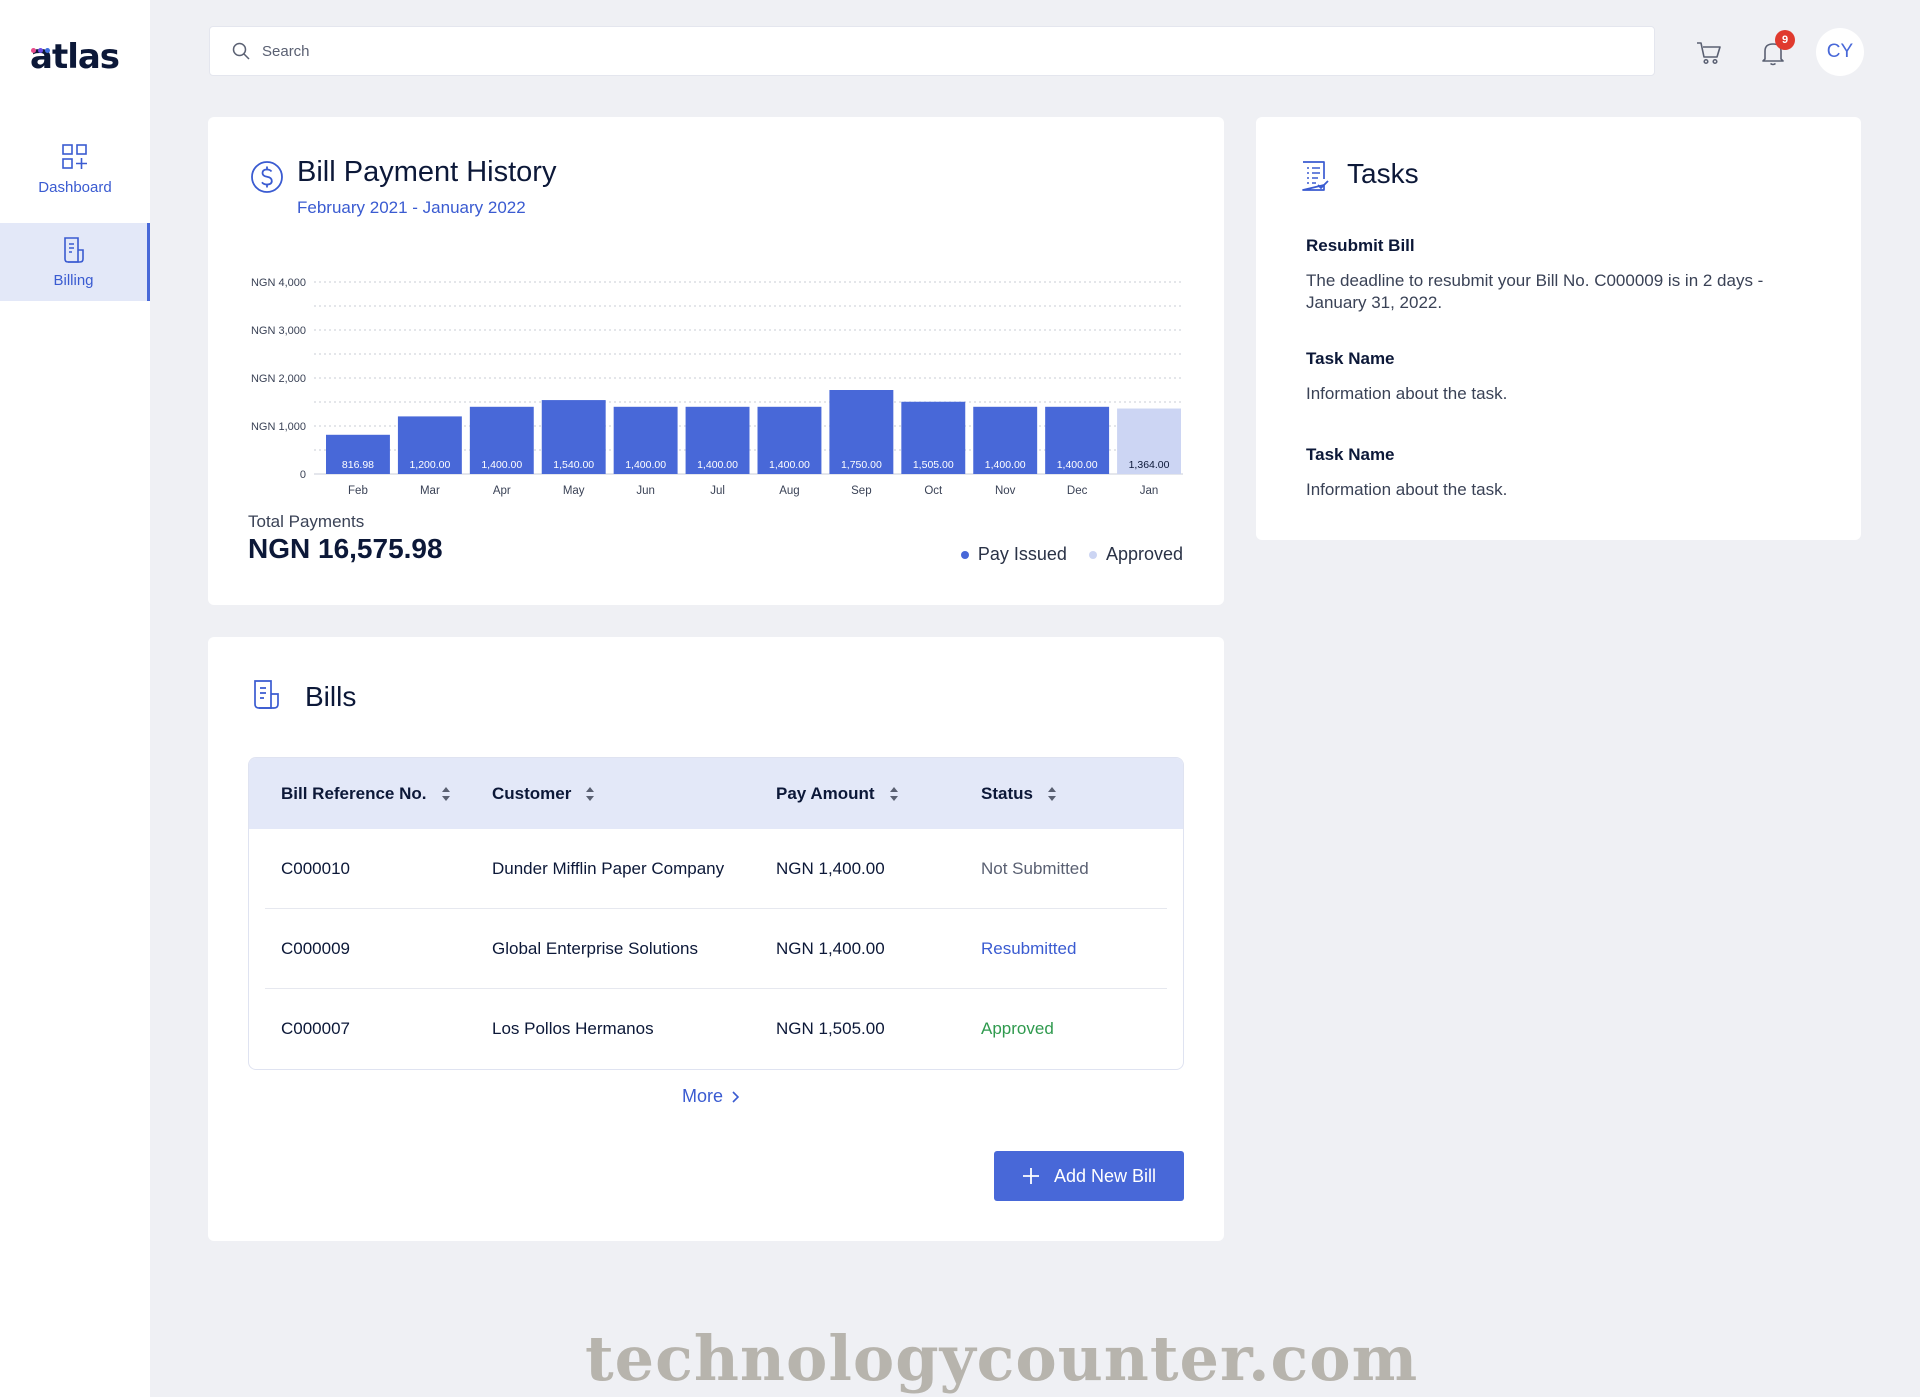 This screenshot has width=1920, height=1397. Describe the element at coordinates (736, 1096) in the screenshot. I see `chevron-right-icon` at that location.